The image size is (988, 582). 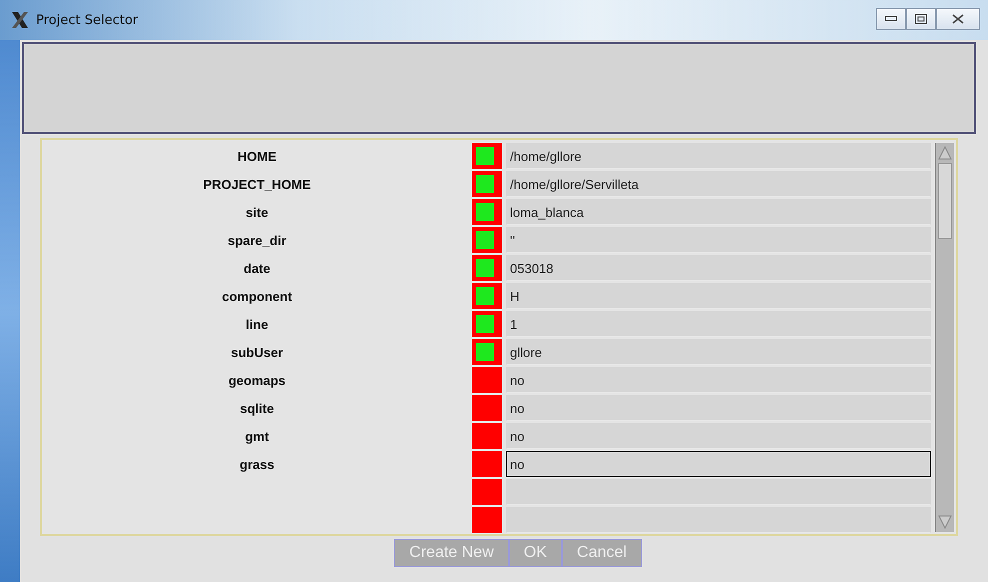 I want to click on variable-name: geomaps, so click(x=257, y=380).